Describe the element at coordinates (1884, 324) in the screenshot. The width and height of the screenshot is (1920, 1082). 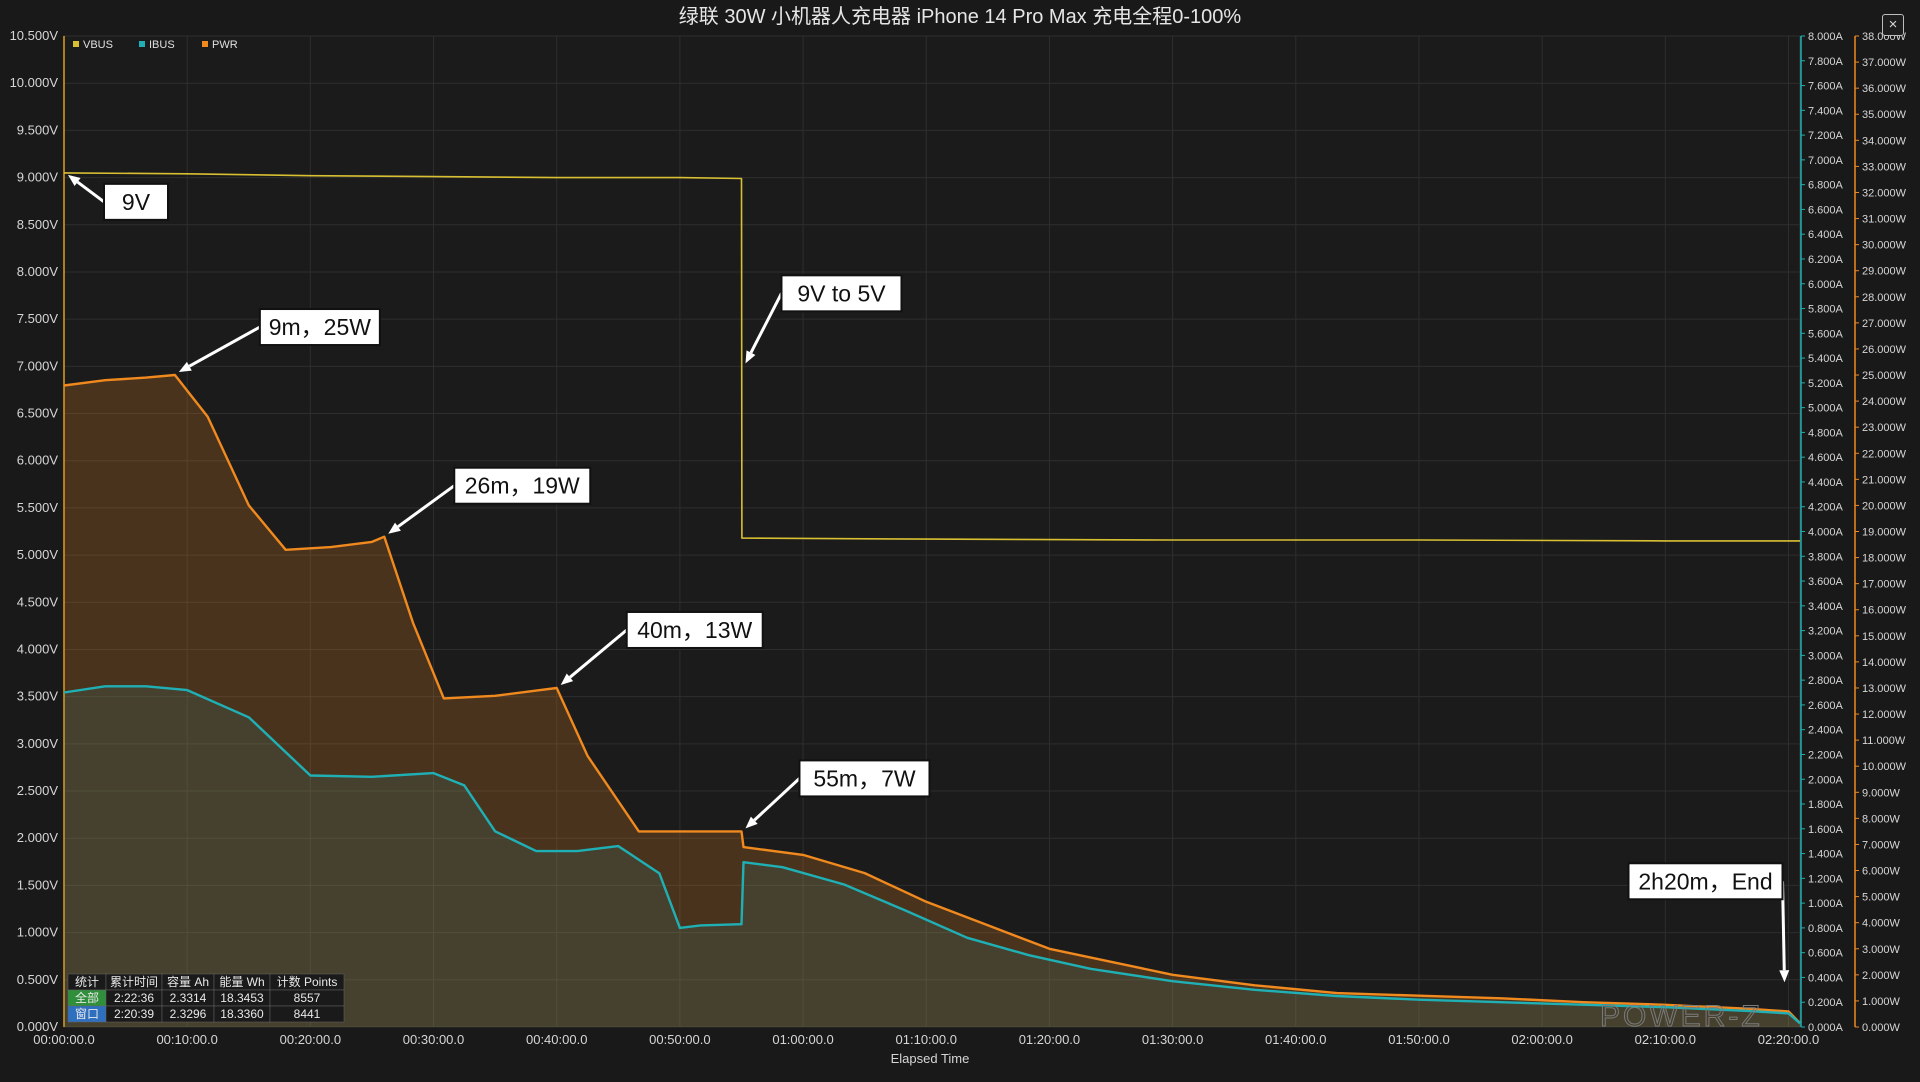
I see `power-tick-label: 27.000W` at that location.